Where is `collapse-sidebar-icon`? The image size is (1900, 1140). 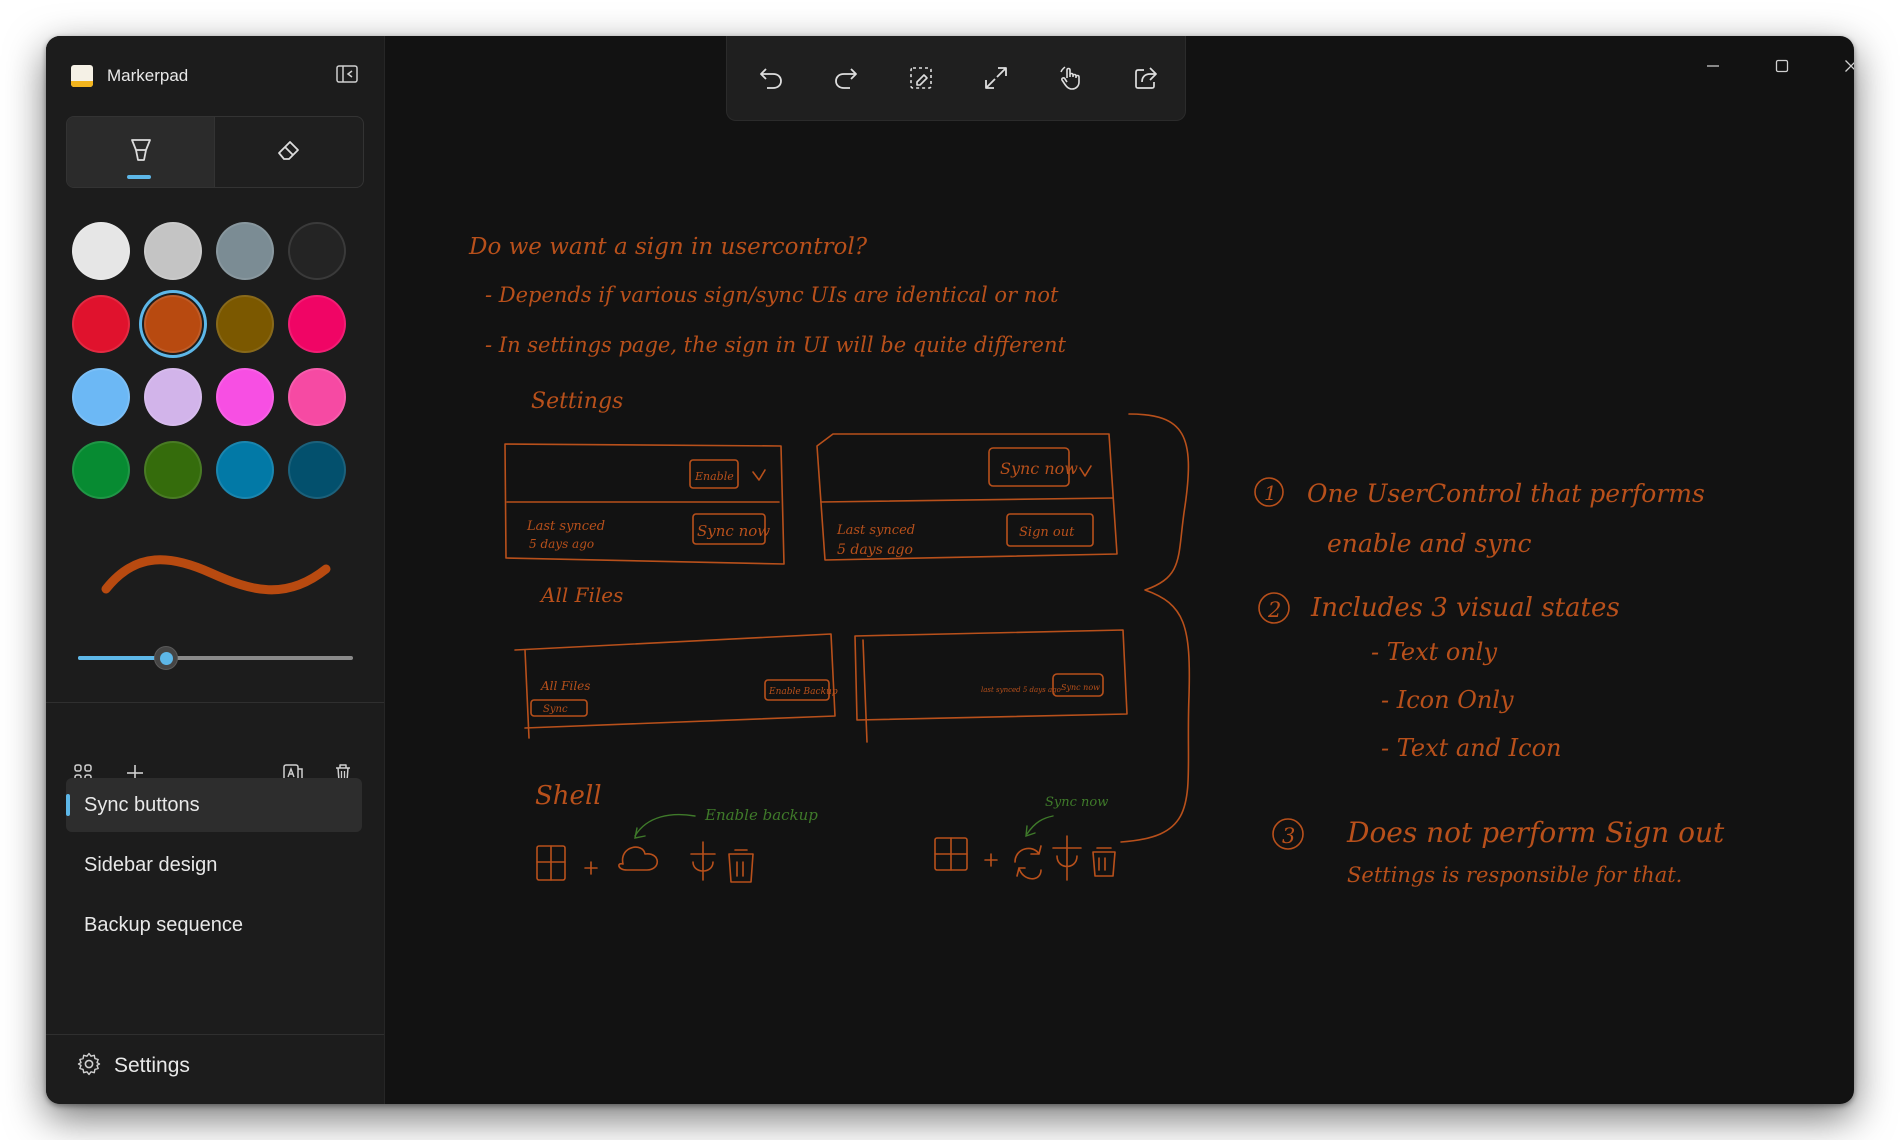
collapse-sidebar-icon is located at coordinates (347, 74).